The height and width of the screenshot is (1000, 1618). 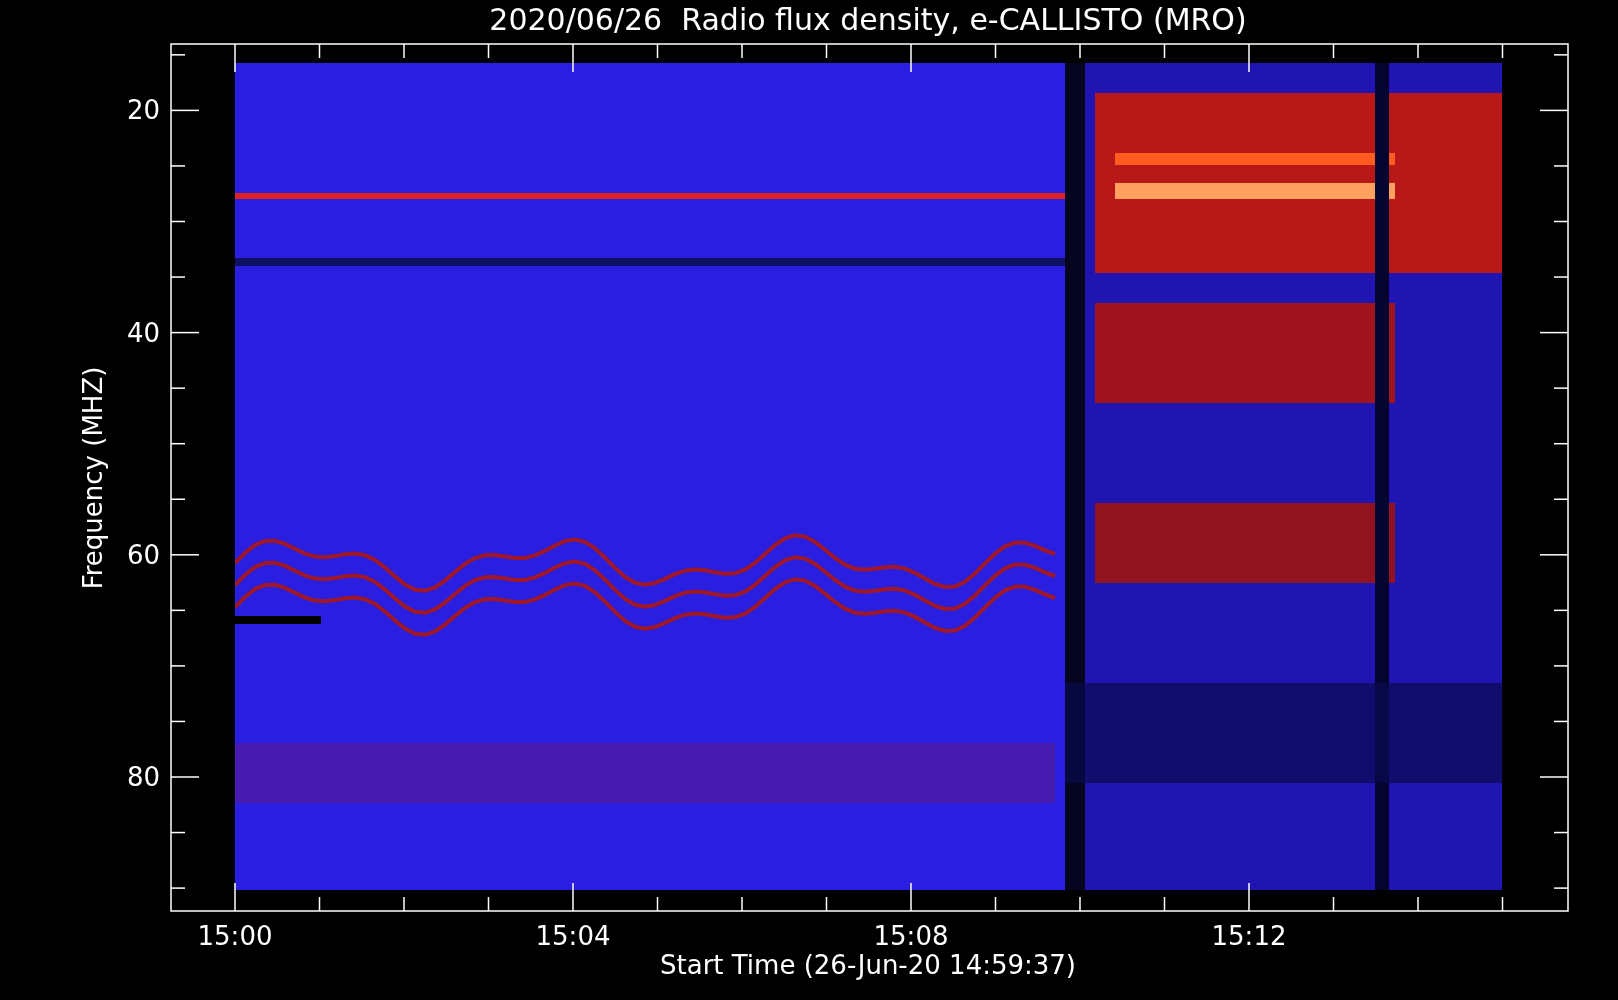 I want to click on x-axis-label: Start Time (26-Jun-20 14:59:37), so click(x=868, y=965).